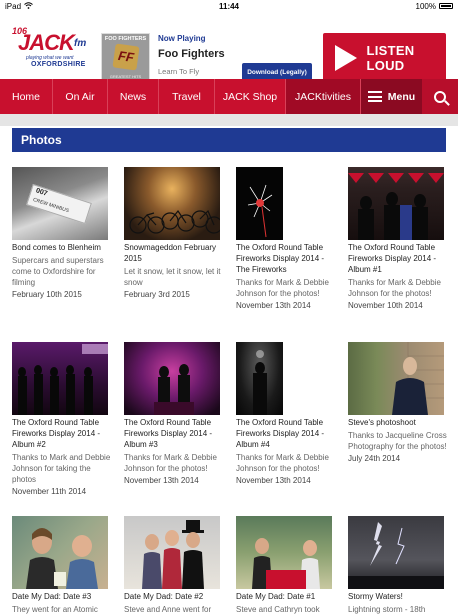  Describe the element at coordinates (286, 596) in the screenshot. I see `photo-title: Date My Dad: Date #1` at that location.